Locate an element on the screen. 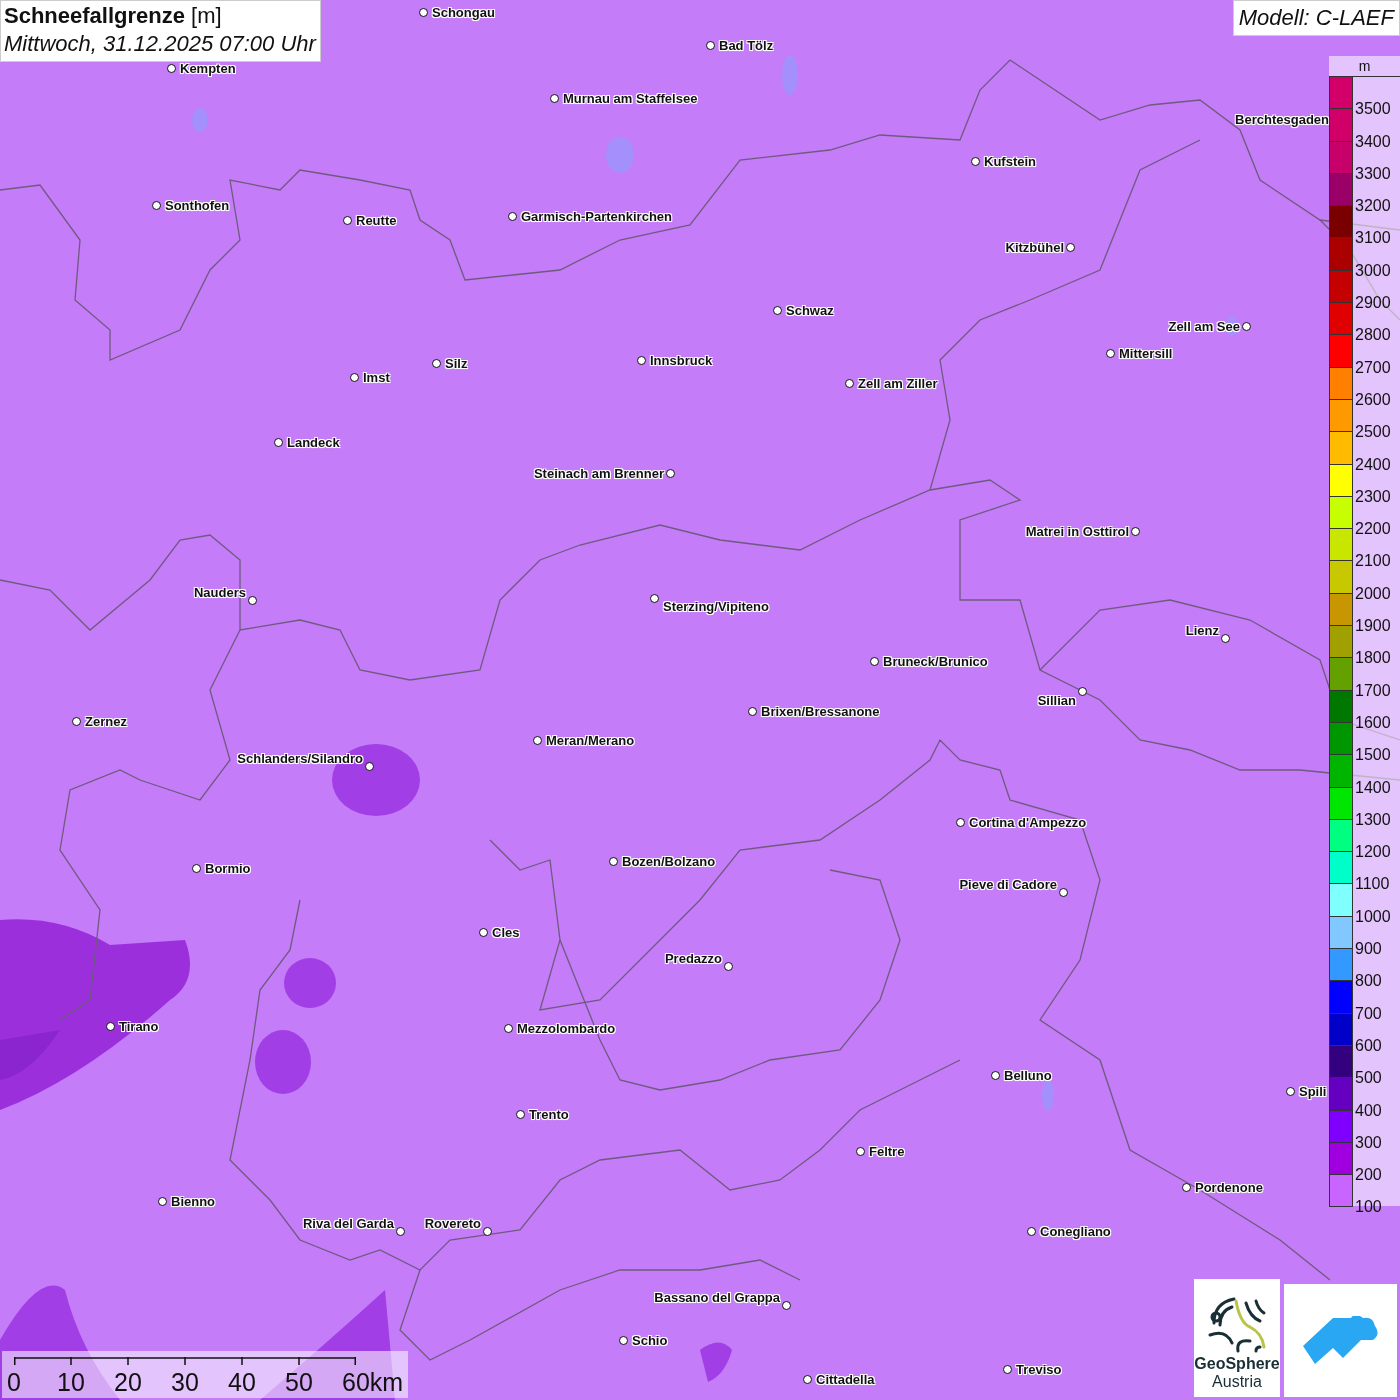 The width and height of the screenshot is (1400, 1400). legend-value: 2000 is located at coordinates (1373, 593).